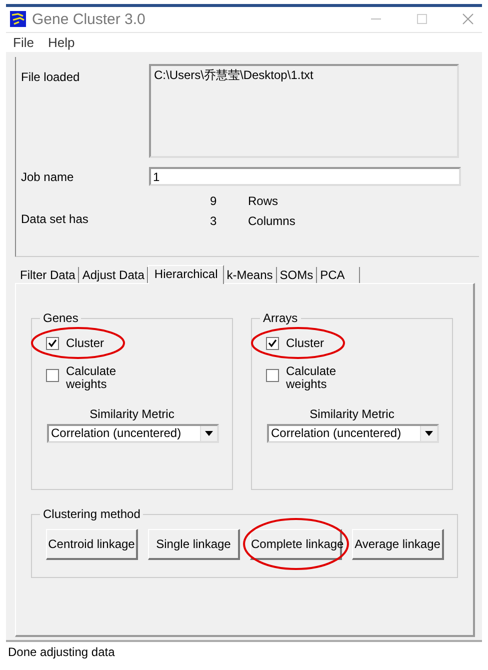 This screenshot has height=670, width=488. Describe the element at coordinates (214, 221) in the screenshot. I see `column-count: 3` at that location.